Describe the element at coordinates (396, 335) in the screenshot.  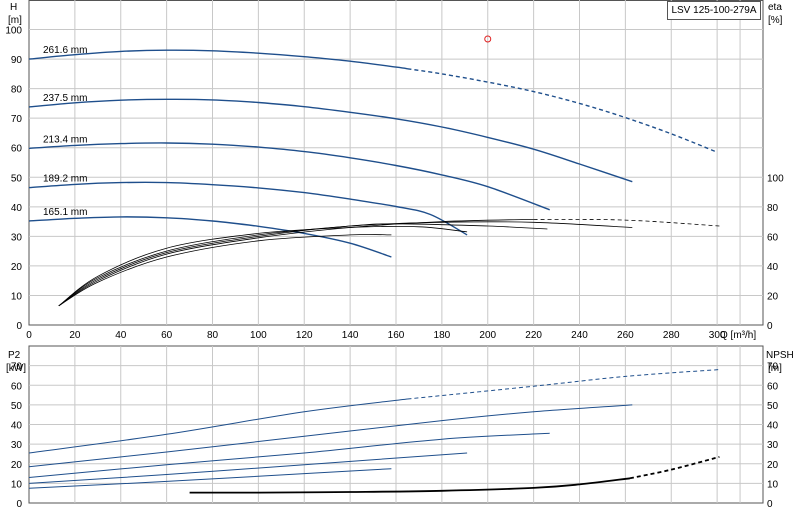
I see `x-tick-label: 160` at that location.